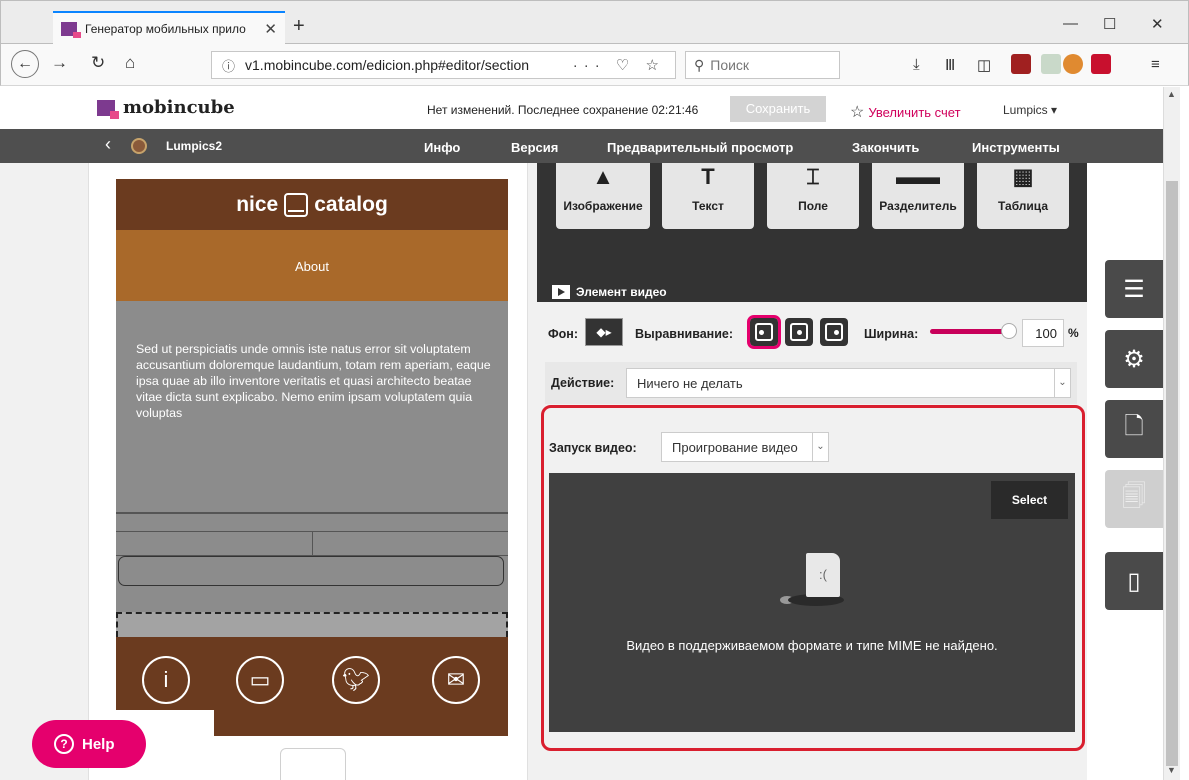 The image size is (1189, 780). What do you see at coordinates (1009, 331) in the screenshot?
I see `slider-handle` at bounding box center [1009, 331].